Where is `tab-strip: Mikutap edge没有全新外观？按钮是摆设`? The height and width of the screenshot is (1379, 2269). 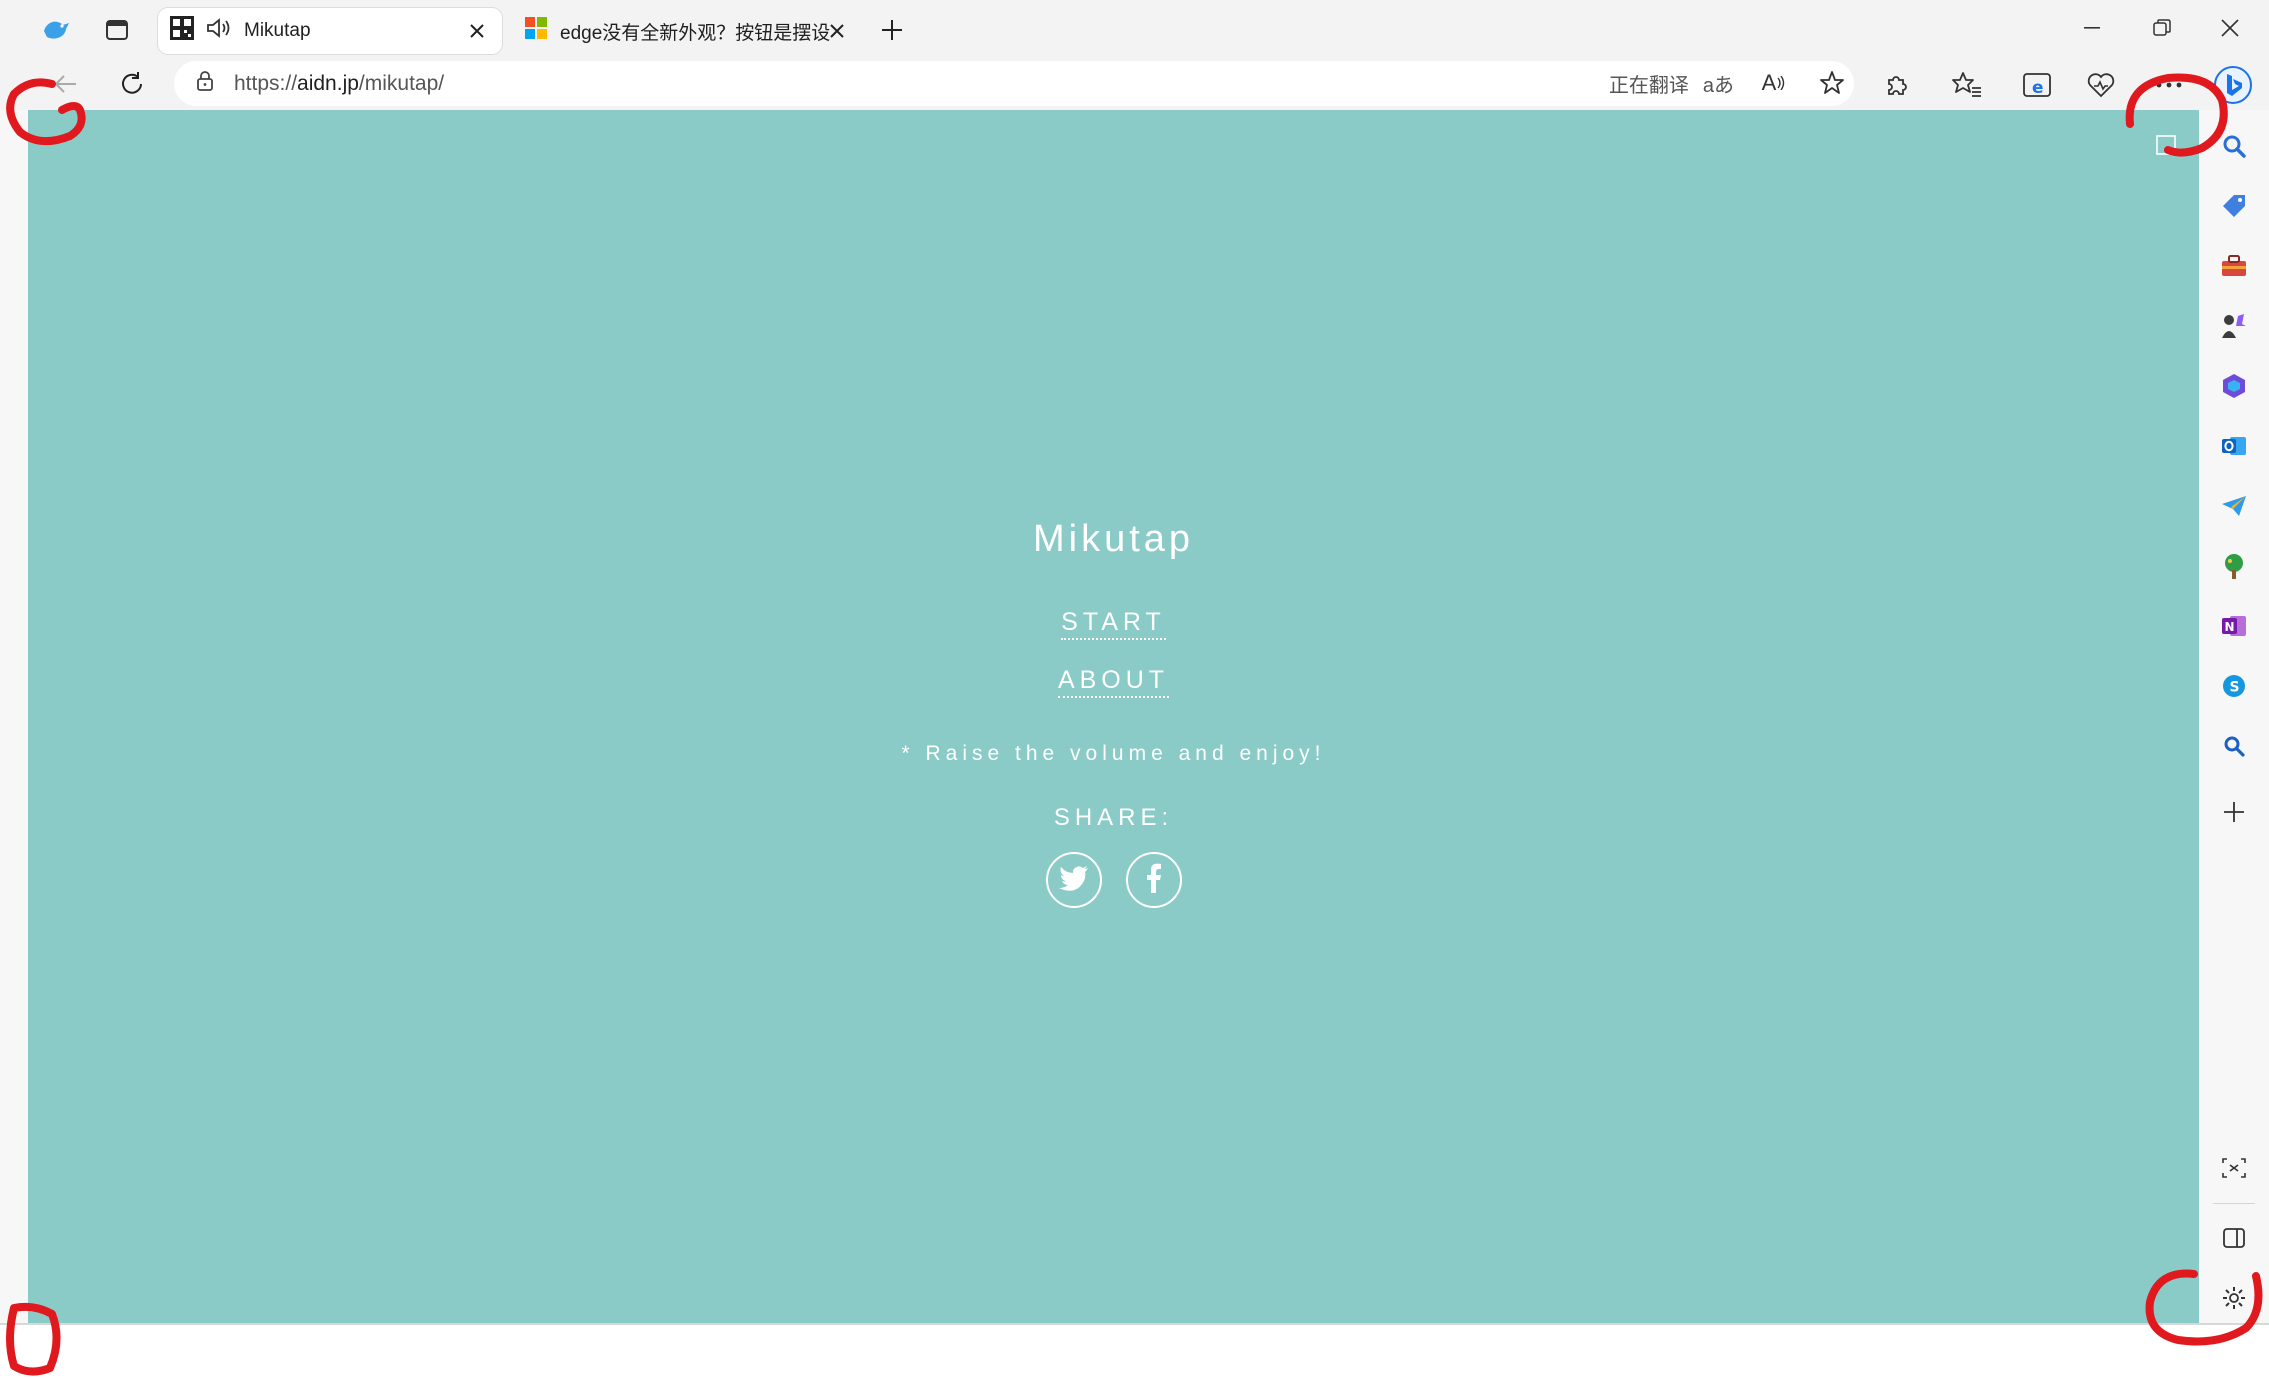 tab-strip: Mikutap edge没有全新外观？按钮是摆设 is located at coordinates (1134, 29).